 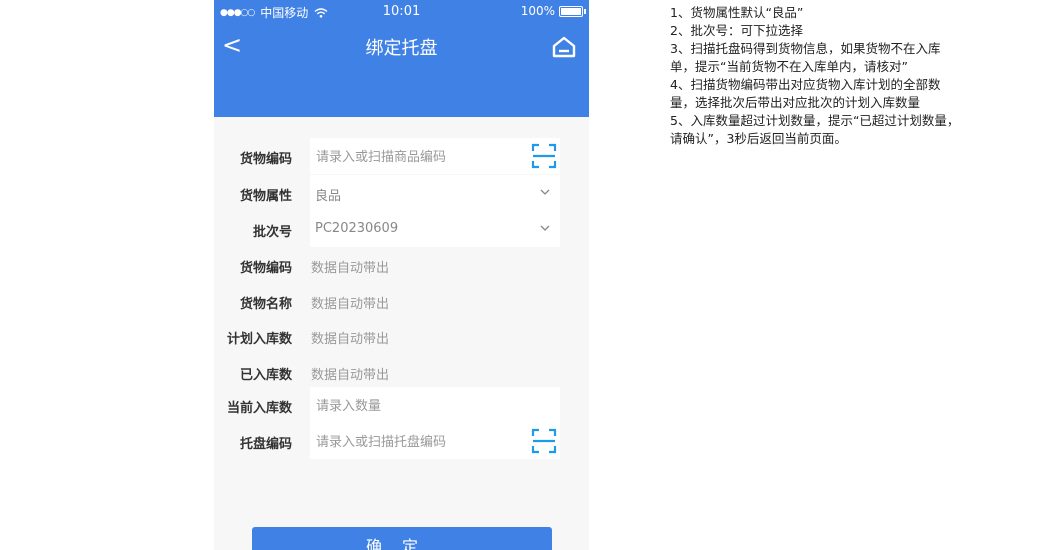 What do you see at coordinates (265, 375) in the screenshot?
I see `received-qty-label: 已入库数` at bounding box center [265, 375].